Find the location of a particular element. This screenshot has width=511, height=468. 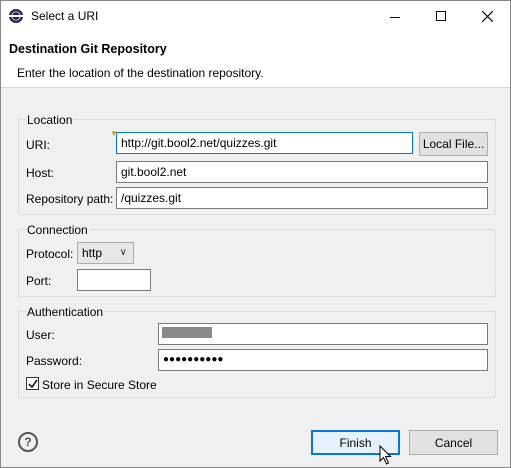

host-input: git.bool2.net is located at coordinates (302, 172).